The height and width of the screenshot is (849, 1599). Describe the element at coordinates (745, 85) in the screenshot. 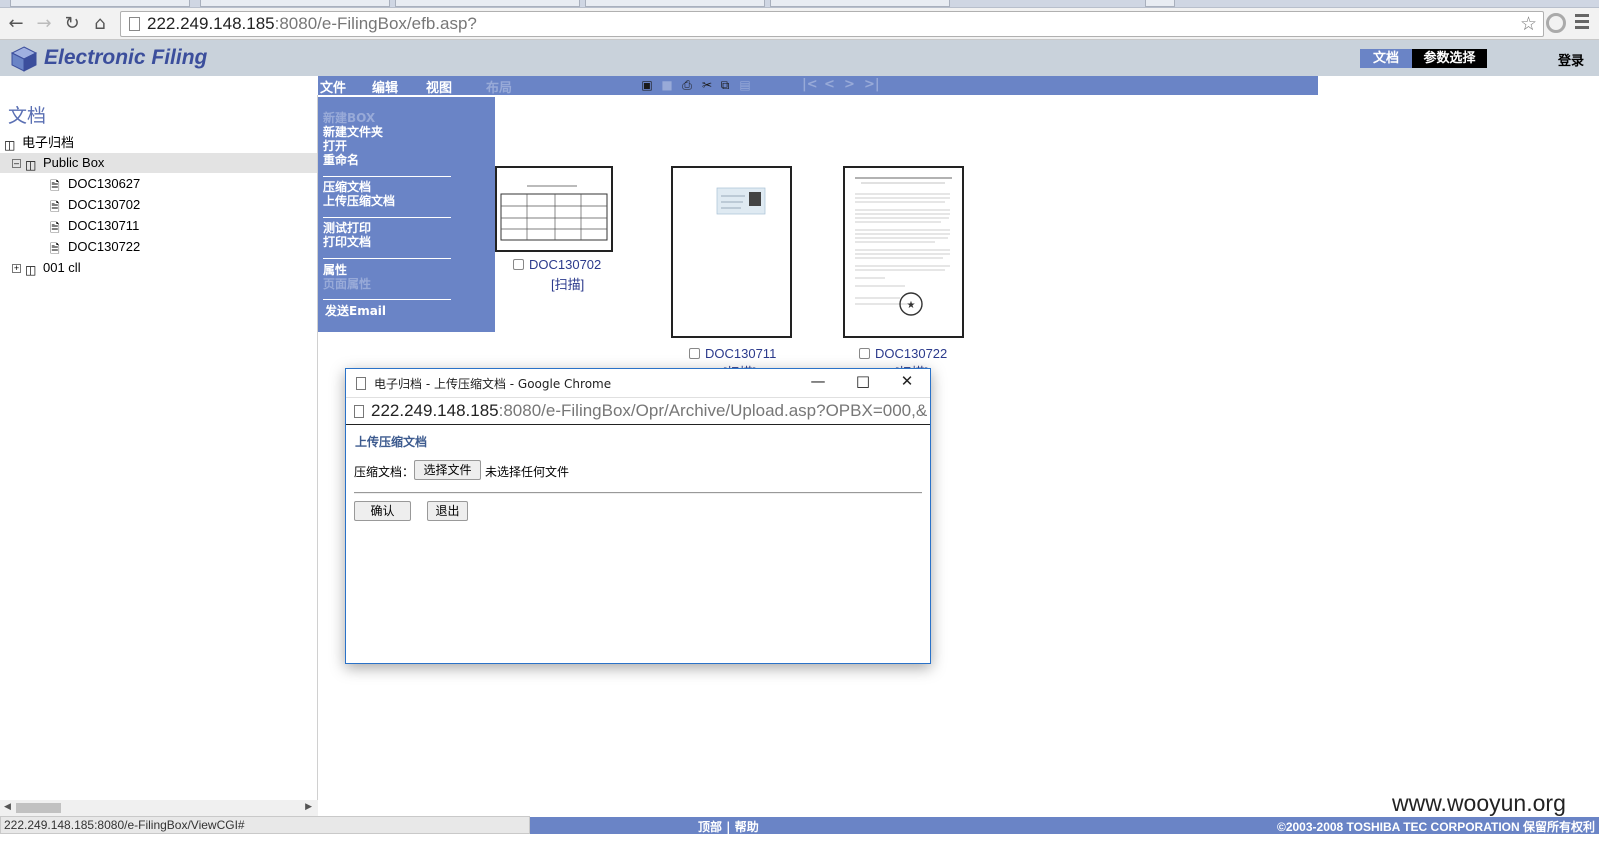

I see `paste-icon: ▤` at that location.